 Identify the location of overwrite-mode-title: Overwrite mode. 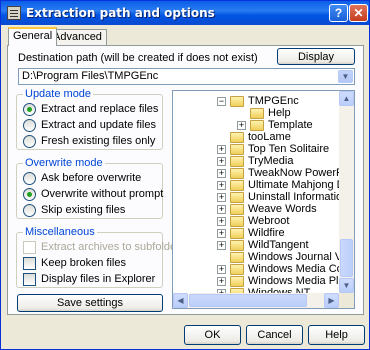
(64, 163).